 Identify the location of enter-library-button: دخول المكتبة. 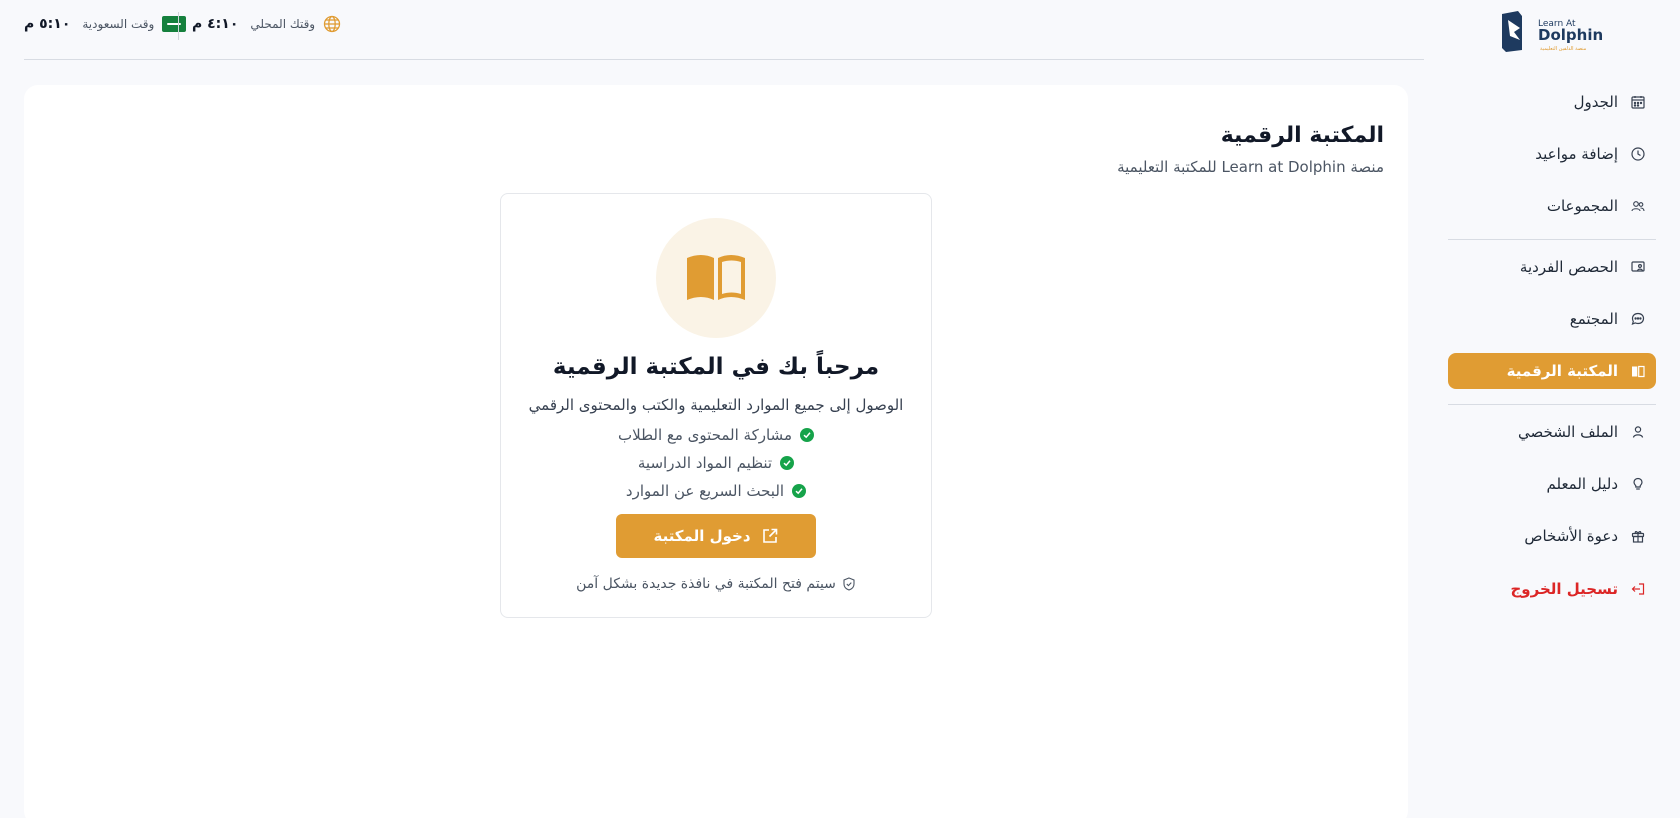
(716, 536).